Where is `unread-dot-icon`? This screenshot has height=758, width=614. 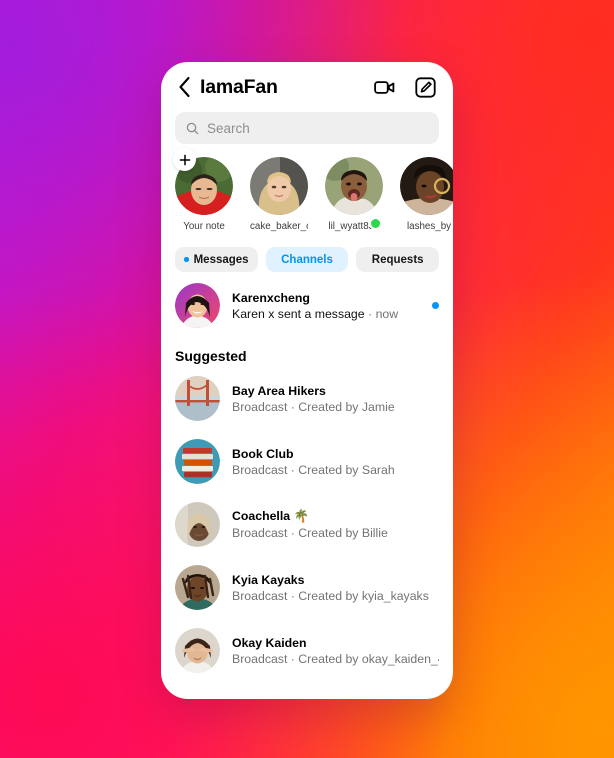 unread-dot-icon is located at coordinates (186, 259).